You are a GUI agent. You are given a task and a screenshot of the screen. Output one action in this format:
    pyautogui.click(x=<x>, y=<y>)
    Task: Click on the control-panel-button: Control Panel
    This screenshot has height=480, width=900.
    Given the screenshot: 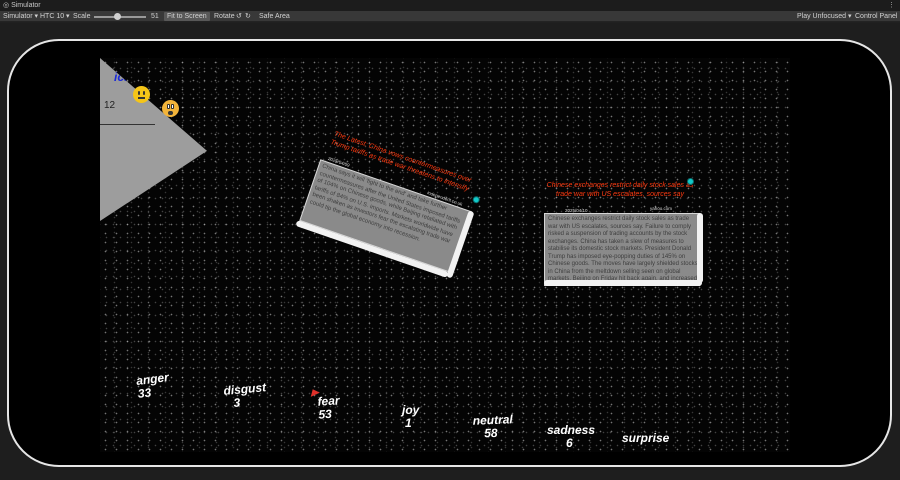 What is the action you would take?
    pyautogui.click(x=876, y=16)
    